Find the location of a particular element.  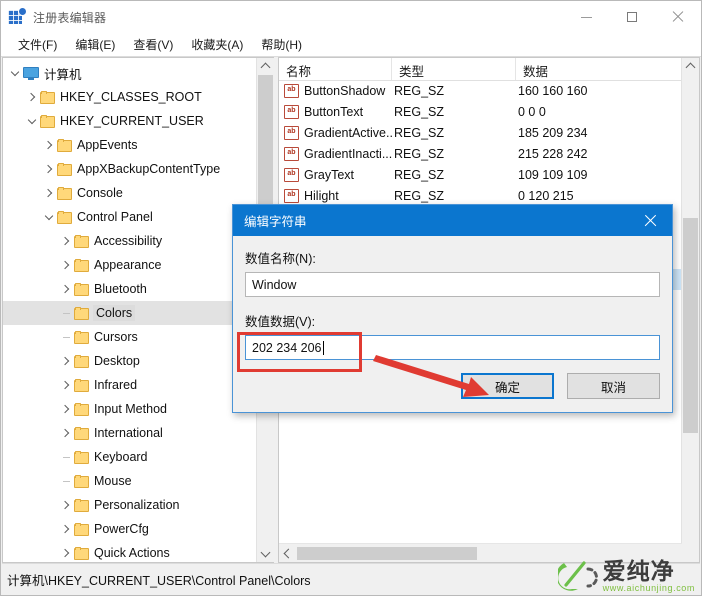

table-row: ab ButtonText REG_SZ 0 0 0 is located at coordinates (480, 111).